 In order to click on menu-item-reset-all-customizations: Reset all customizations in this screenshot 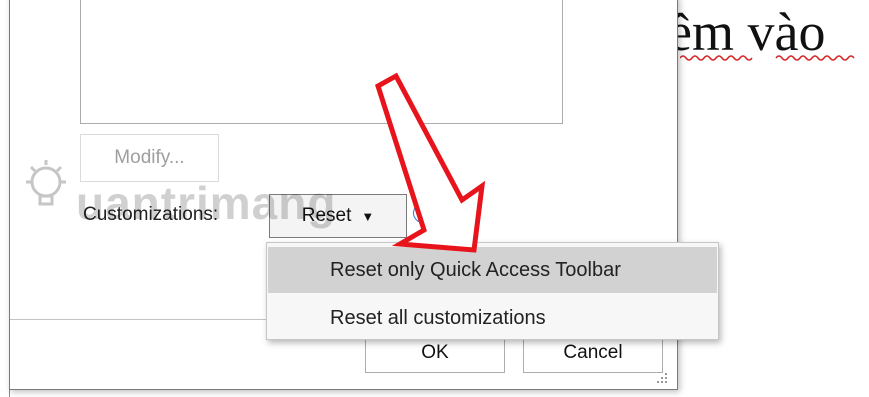, I will do `click(492, 318)`.